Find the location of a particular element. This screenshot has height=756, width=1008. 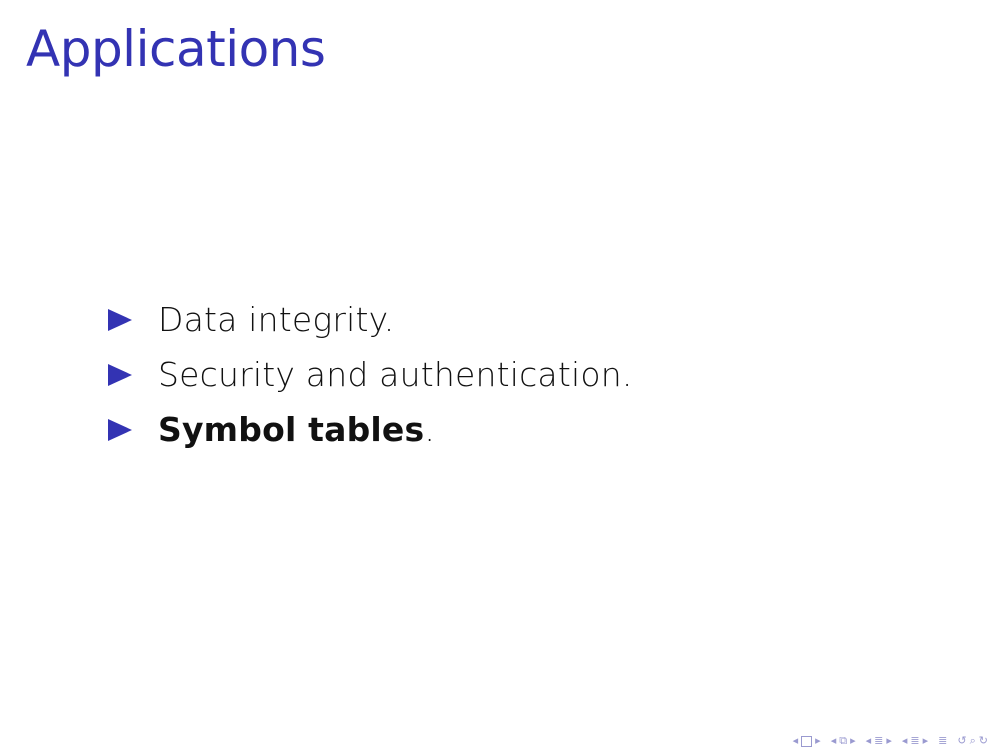

nav-slide-group: ◂ ▸ is located at coordinates (807, 741).